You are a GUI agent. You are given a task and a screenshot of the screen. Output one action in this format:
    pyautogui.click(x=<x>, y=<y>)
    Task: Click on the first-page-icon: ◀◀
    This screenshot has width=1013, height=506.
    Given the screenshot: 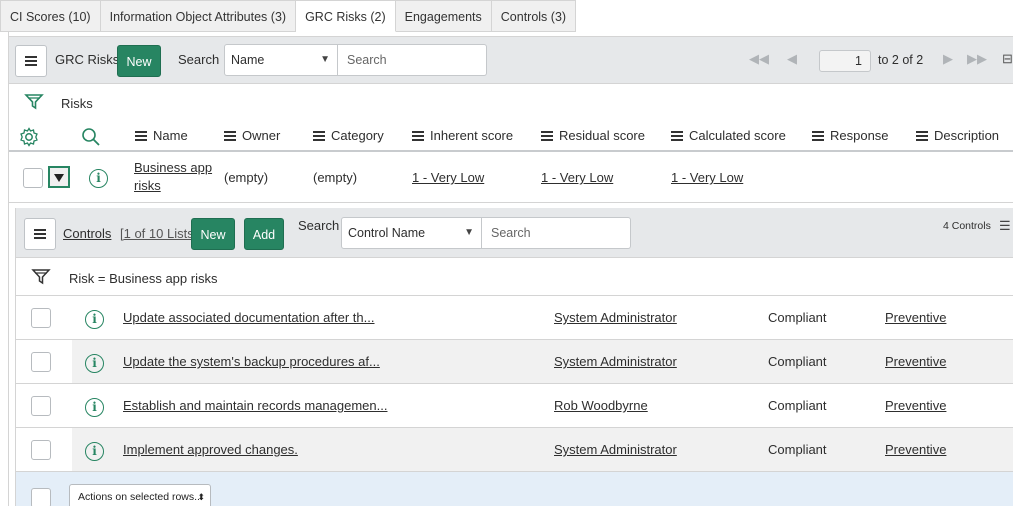 What is the action you would take?
    pyautogui.click(x=759, y=59)
    